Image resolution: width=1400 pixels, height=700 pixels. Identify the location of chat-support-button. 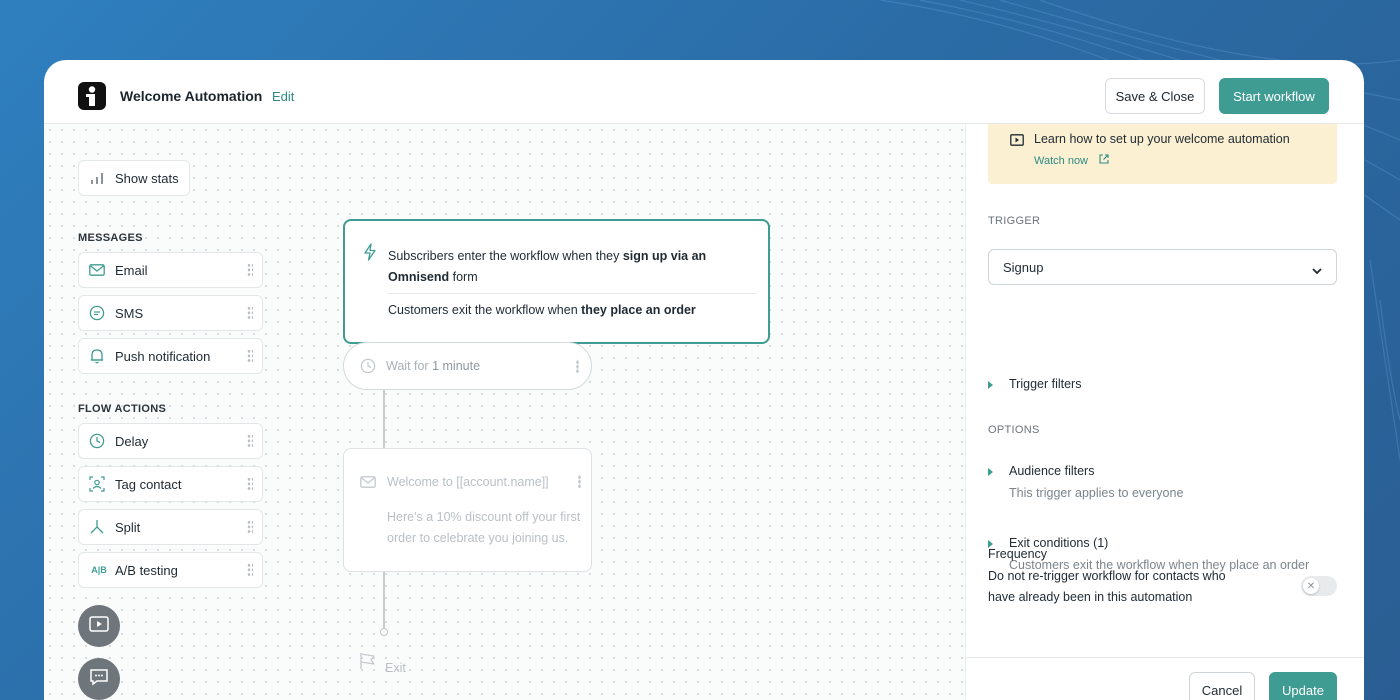
(99, 679).